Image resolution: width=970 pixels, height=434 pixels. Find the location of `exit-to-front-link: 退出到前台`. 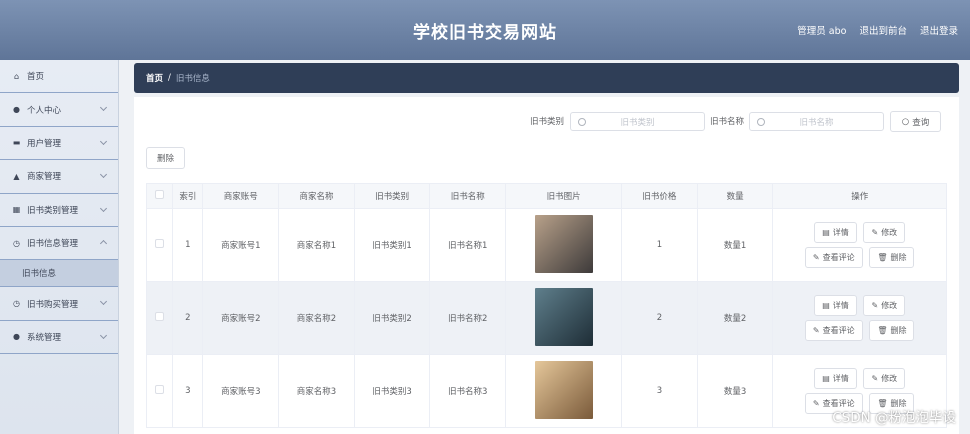

exit-to-front-link: 退出到前台 is located at coordinates (883, 30).